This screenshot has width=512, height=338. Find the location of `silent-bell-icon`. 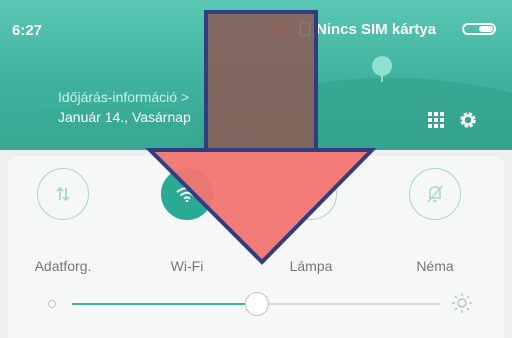

silent-bell-icon is located at coordinates (435, 194).